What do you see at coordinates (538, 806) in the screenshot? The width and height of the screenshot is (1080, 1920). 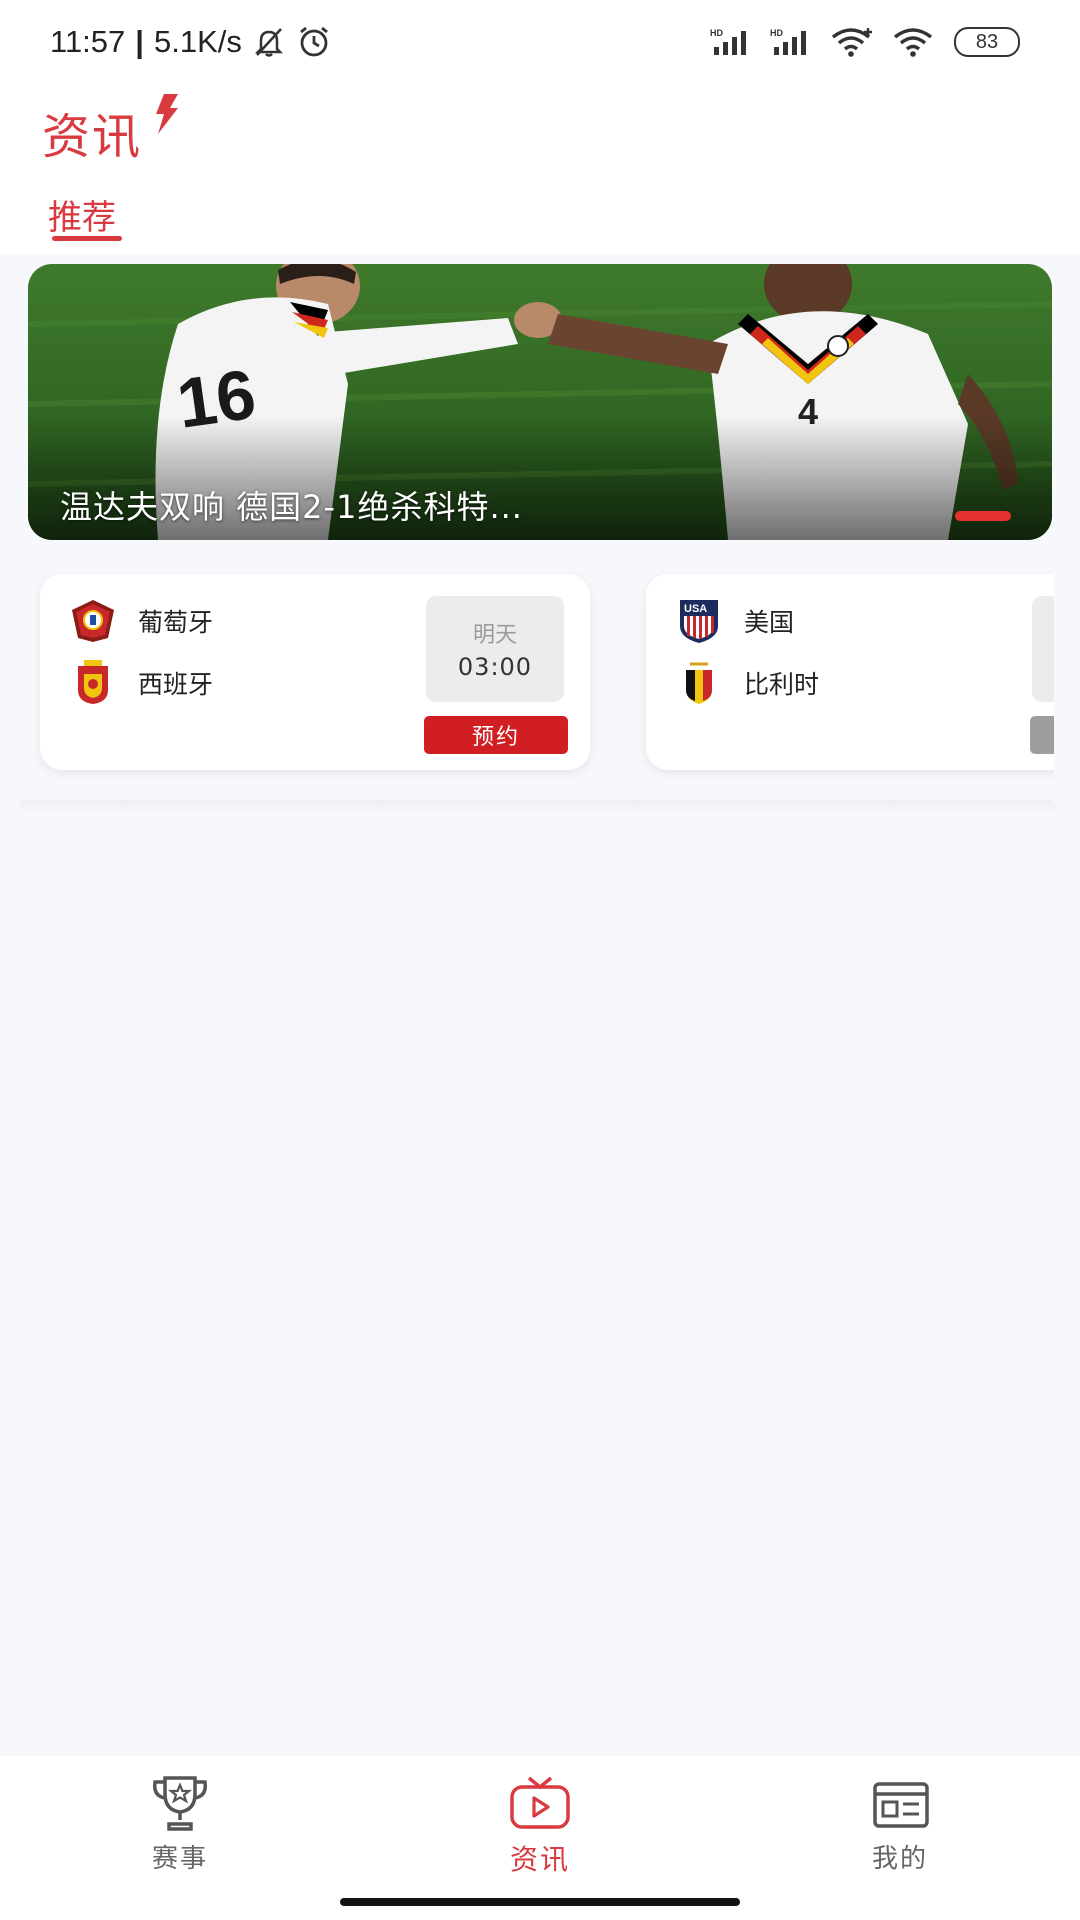 I see `section-divider` at bounding box center [538, 806].